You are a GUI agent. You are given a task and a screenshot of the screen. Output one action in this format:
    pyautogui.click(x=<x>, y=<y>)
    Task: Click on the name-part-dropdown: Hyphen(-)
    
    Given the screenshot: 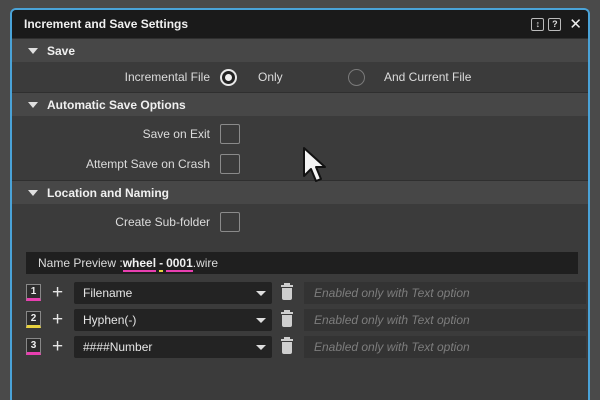 What is the action you would take?
    pyautogui.click(x=173, y=320)
    